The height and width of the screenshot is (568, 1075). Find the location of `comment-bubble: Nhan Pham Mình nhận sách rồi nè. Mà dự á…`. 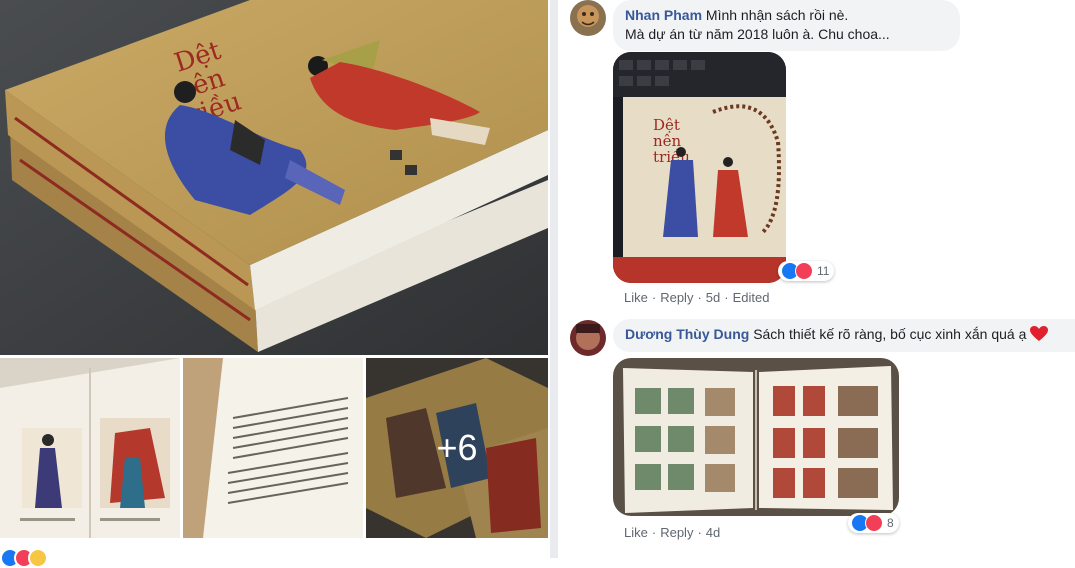

comment-bubble: Nhan Pham Mình nhận sách rồi nè. Mà dự á… is located at coordinates (786, 25).